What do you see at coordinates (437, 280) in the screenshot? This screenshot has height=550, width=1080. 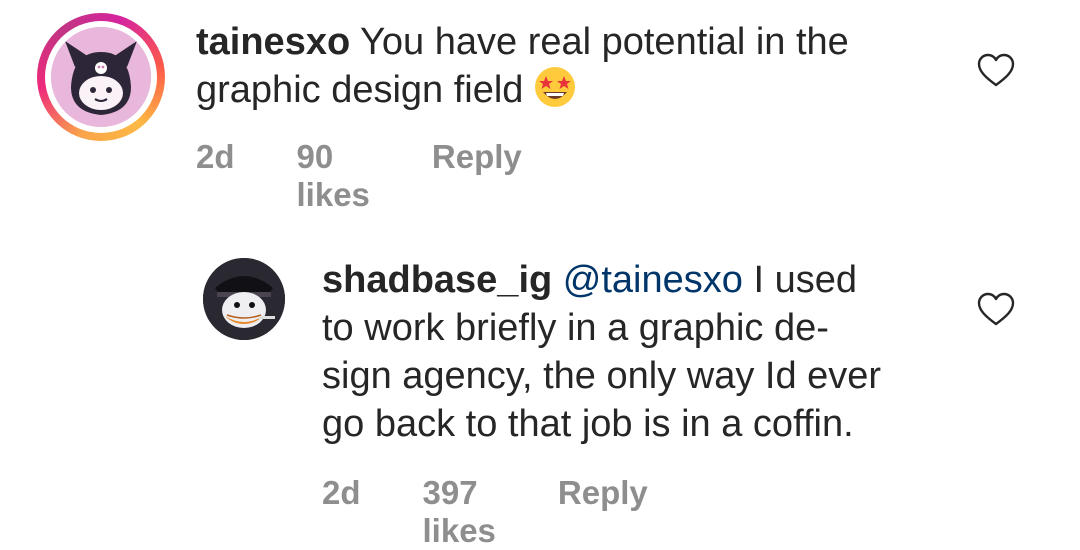 I see `comment-username: shadbase_ig` at bounding box center [437, 280].